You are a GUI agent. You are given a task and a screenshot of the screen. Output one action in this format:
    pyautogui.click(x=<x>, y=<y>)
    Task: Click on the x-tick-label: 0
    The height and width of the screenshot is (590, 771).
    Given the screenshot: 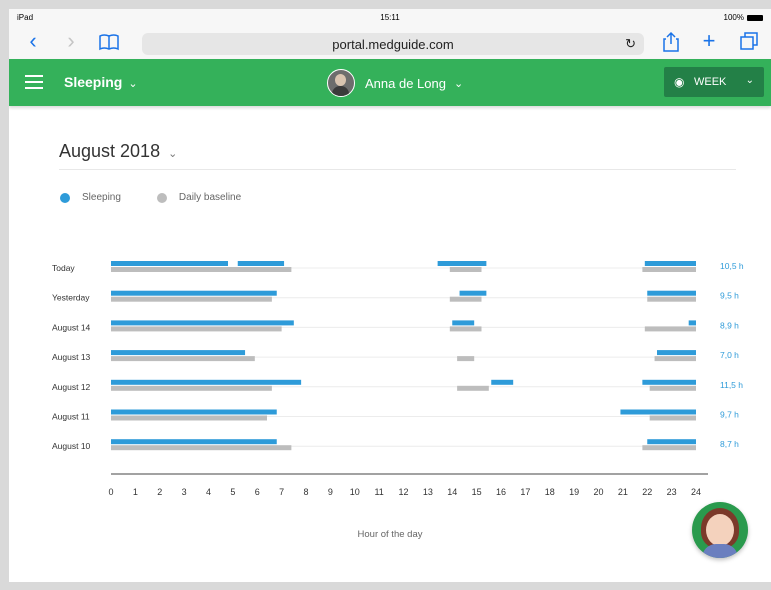 What is the action you would take?
    pyautogui.click(x=110, y=492)
    